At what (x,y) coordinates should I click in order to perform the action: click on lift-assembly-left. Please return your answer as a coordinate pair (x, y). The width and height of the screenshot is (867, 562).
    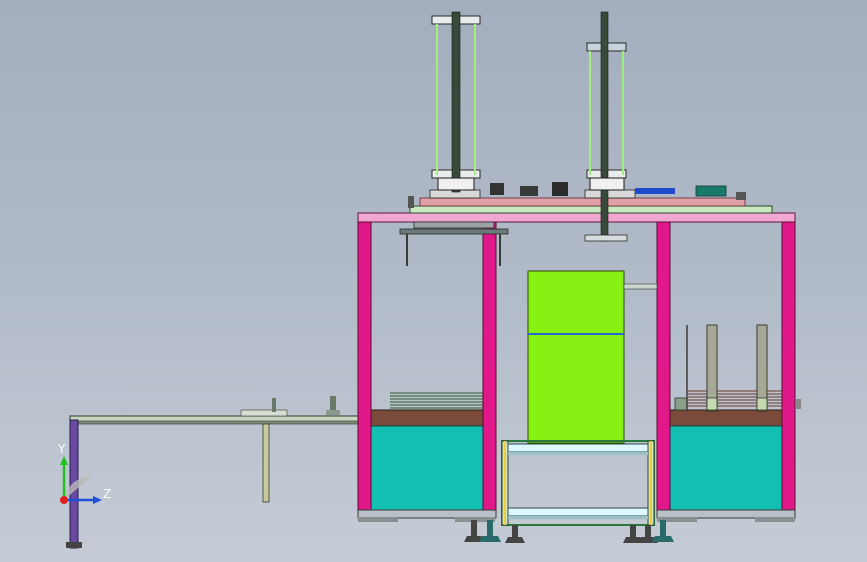
    Looking at the image, I should click on (456, 102).